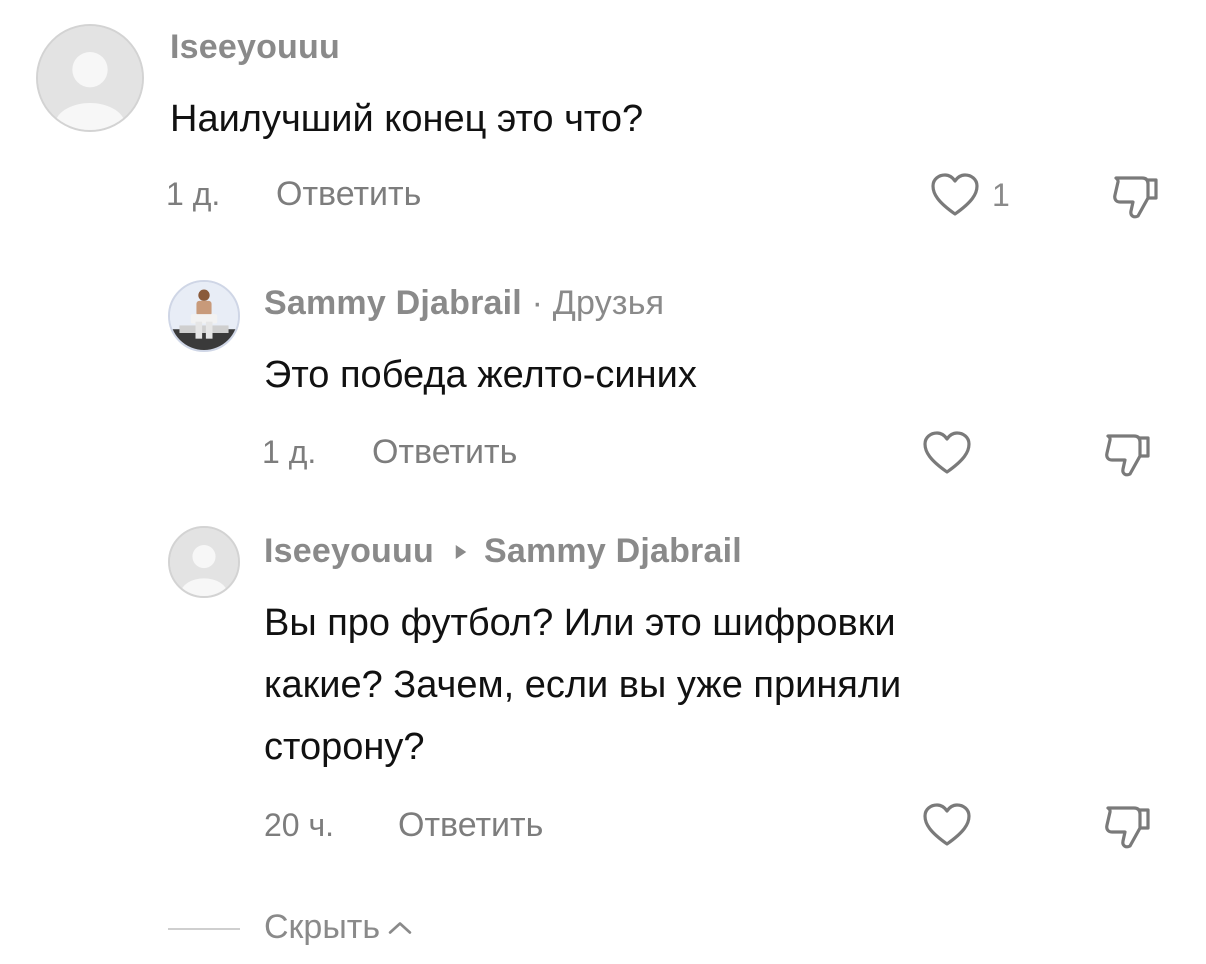  What do you see at coordinates (461, 551) in the screenshot?
I see `reply-arrow-icon` at bounding box center [461, 551].